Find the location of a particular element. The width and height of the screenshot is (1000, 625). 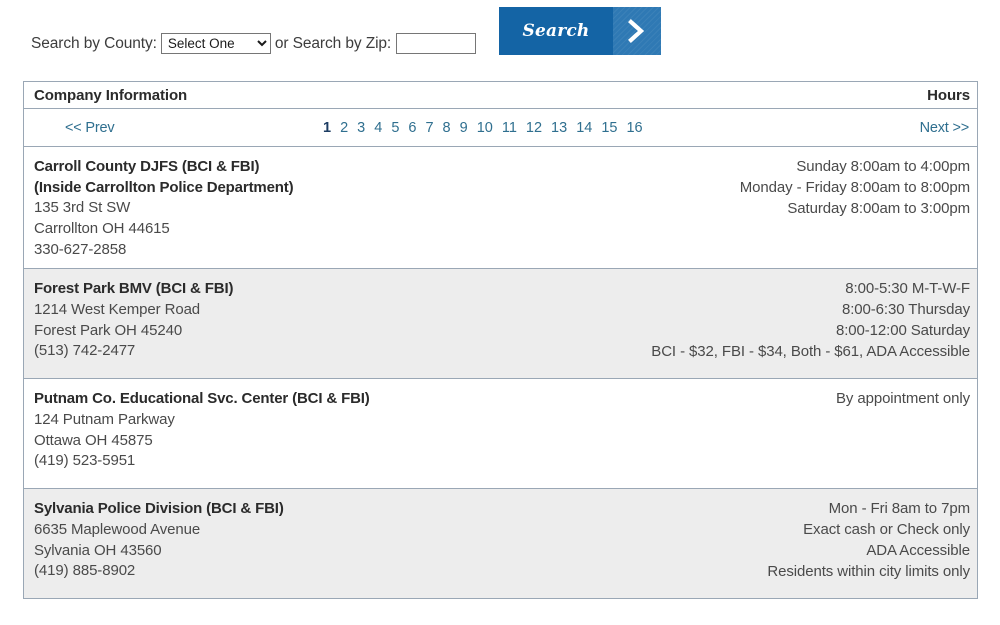

pagination-page-14: 14 is located at coordinates (584, 128).